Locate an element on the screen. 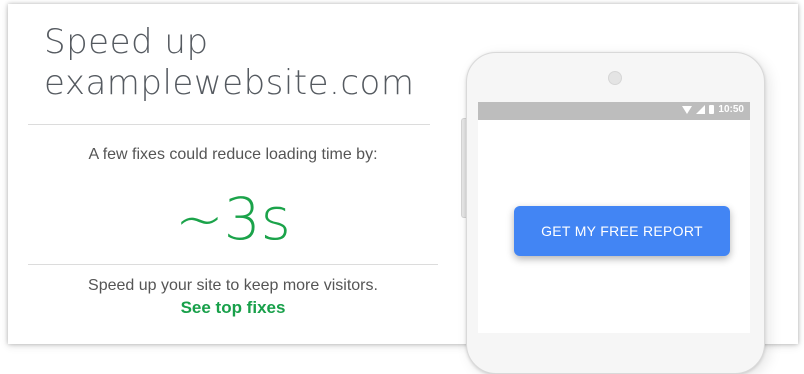 This screenshot has height=374, width=804. page-title: Speed up examplewebsite.com is located at coordinates (244, 63).